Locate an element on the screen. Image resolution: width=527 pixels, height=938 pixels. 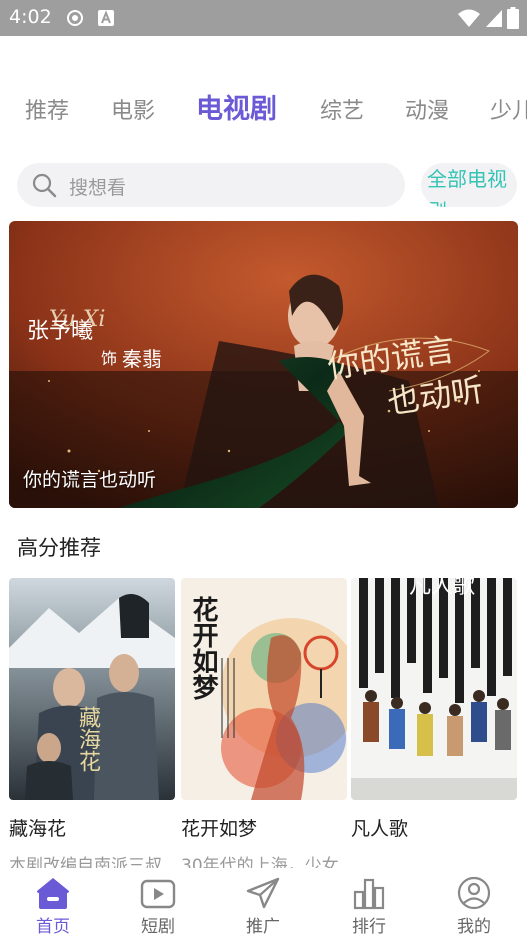
notification-a-icon is located at coordinates (106, 20).